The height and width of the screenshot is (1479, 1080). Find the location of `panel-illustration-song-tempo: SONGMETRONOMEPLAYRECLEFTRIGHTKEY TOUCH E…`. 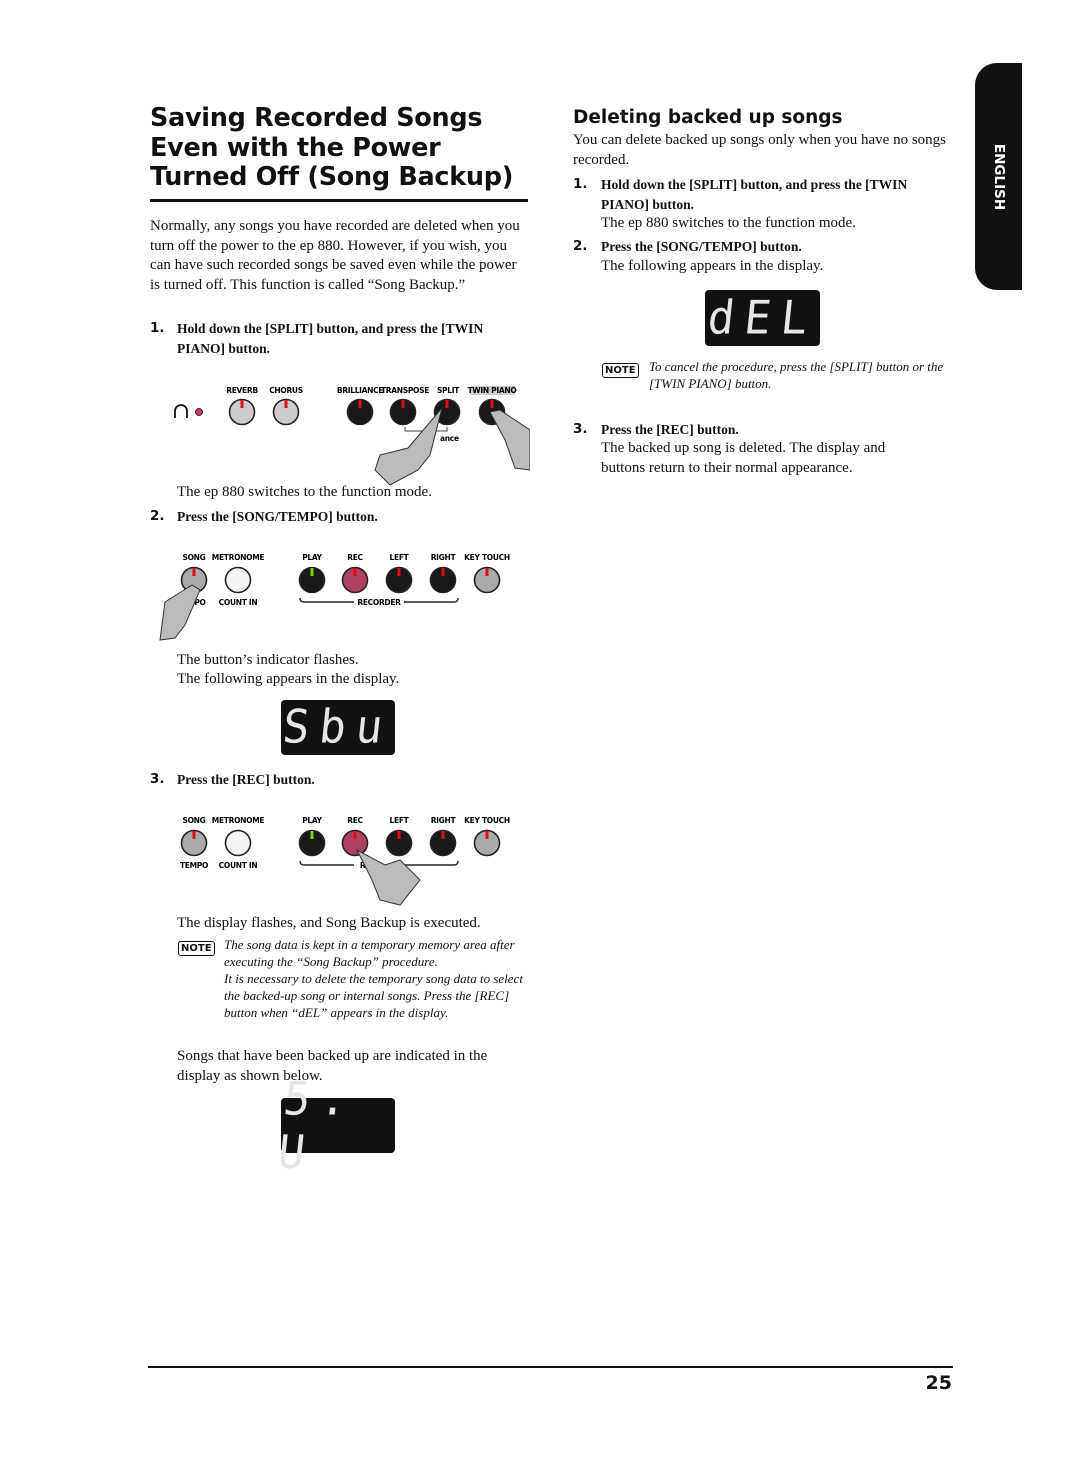

panel-illustration-song-tempo: SONGMETRONOMEPLAYRECLEFTRIGHTKEY TOUCH E… is located at coordinates (334, 597).